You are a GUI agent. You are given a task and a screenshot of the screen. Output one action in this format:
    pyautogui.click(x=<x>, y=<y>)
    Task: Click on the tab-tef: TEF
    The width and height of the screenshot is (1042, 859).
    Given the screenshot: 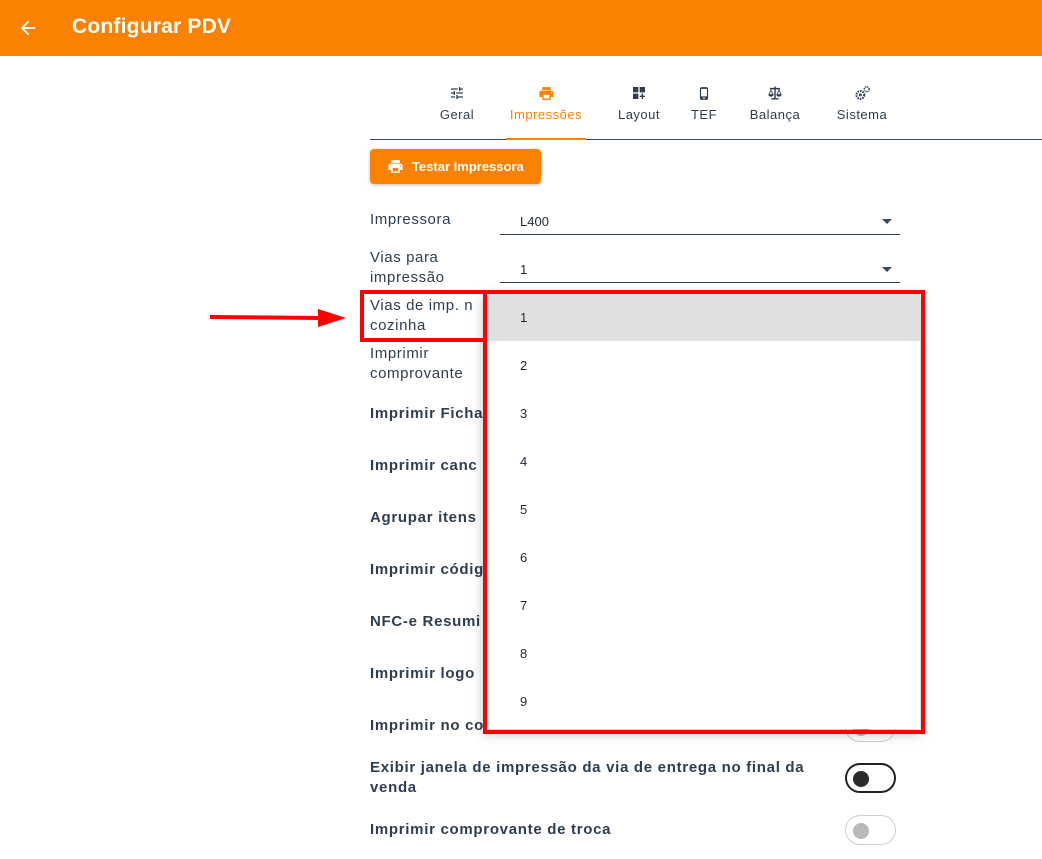 What is the action you would take?
    pyautogui.click(x=704, y=106)
    